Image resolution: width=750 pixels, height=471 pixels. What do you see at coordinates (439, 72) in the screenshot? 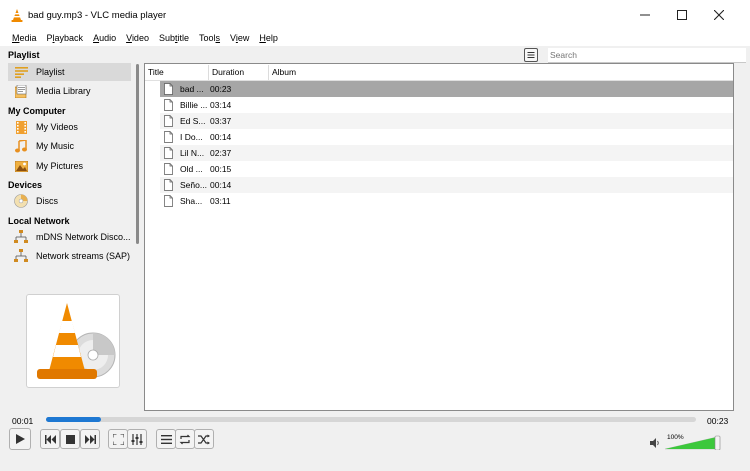
I see `playlist-header: Title Duration Album` at bounding box center [439, 72].